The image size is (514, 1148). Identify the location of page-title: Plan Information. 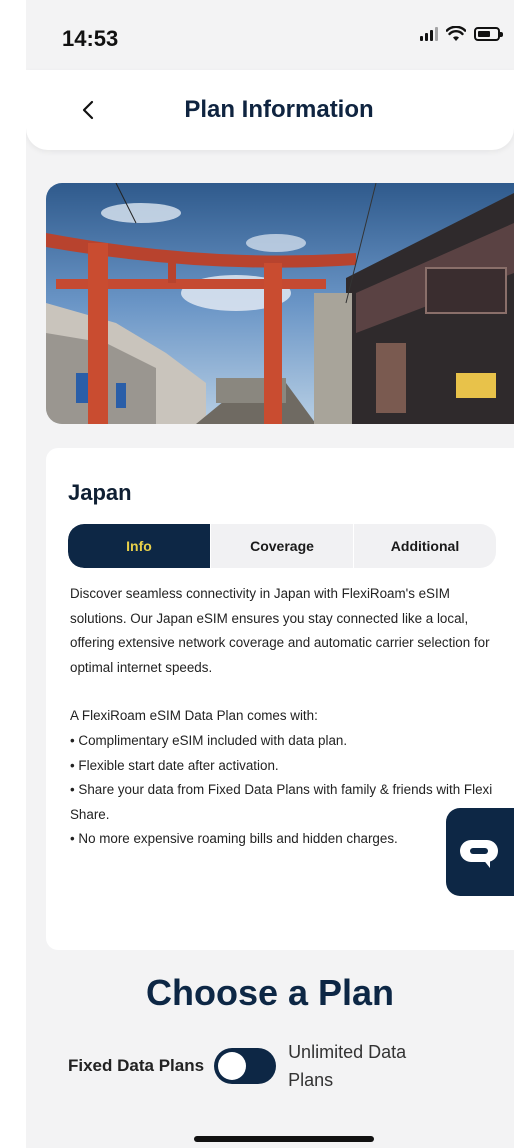
(279, 109).